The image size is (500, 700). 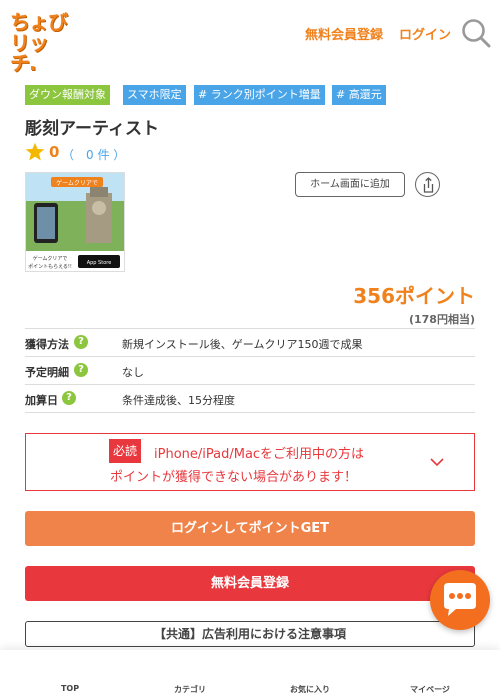 I want to click on chat-bubble-icon, so click(x=460, y=599).